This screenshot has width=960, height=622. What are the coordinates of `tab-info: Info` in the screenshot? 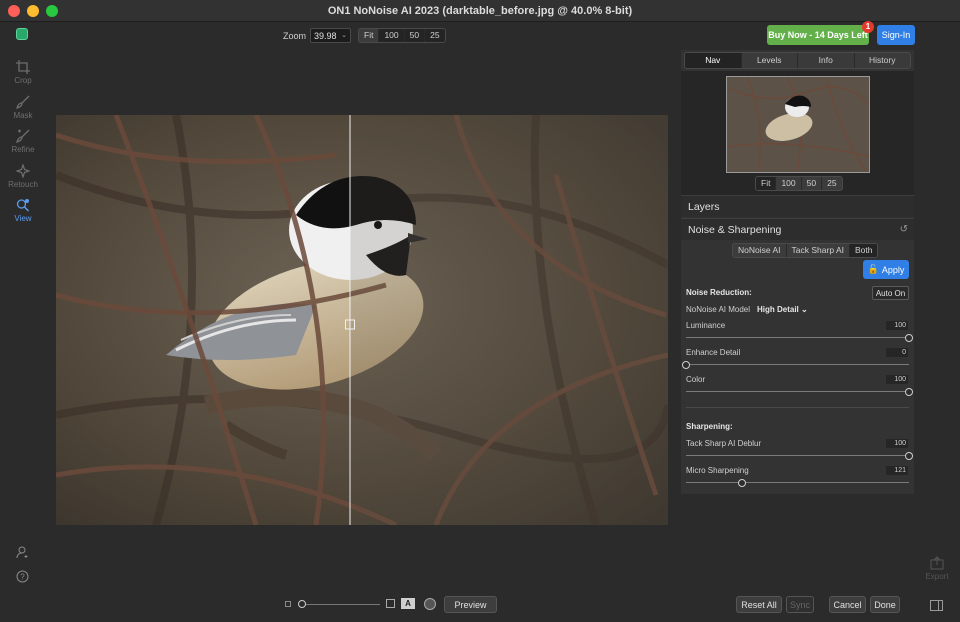 It's located at (826, 60).